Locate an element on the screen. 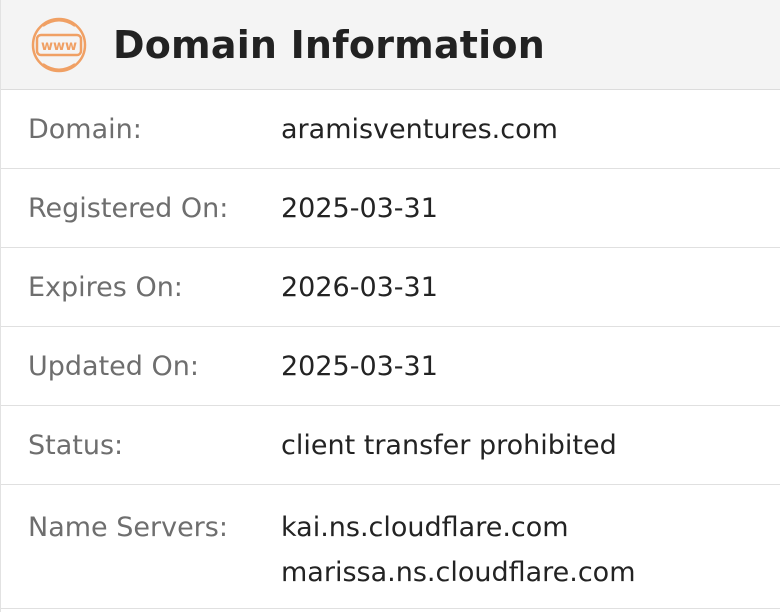  row-label: Registered On: is located at coordinates (128, 208).